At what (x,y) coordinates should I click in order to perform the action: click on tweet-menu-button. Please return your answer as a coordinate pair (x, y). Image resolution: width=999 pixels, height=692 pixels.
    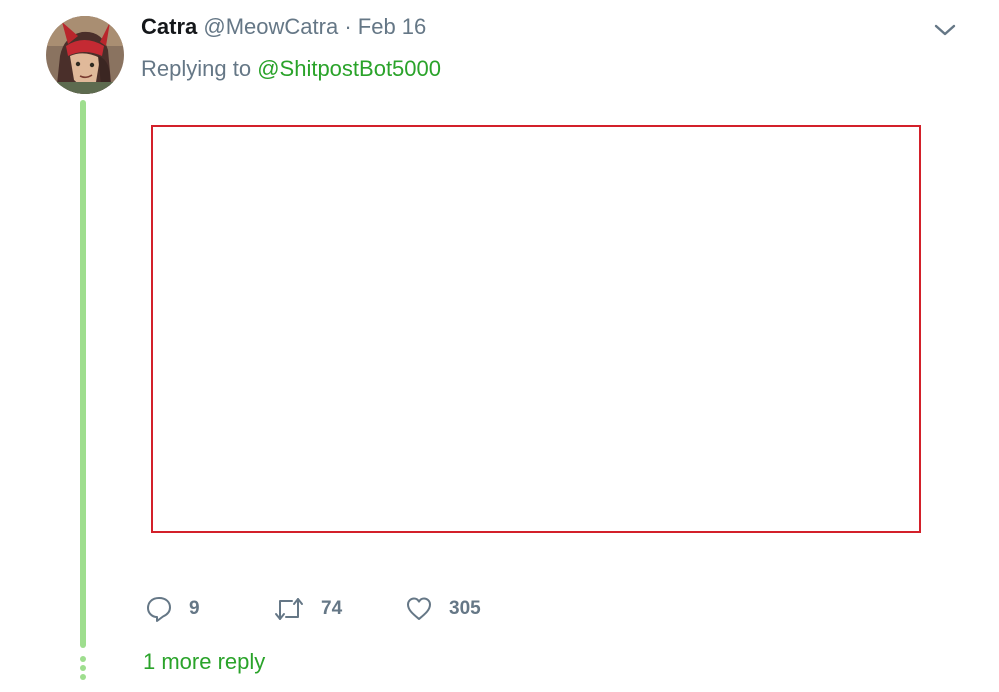
    Looking at the image, I should click on (945, 30).